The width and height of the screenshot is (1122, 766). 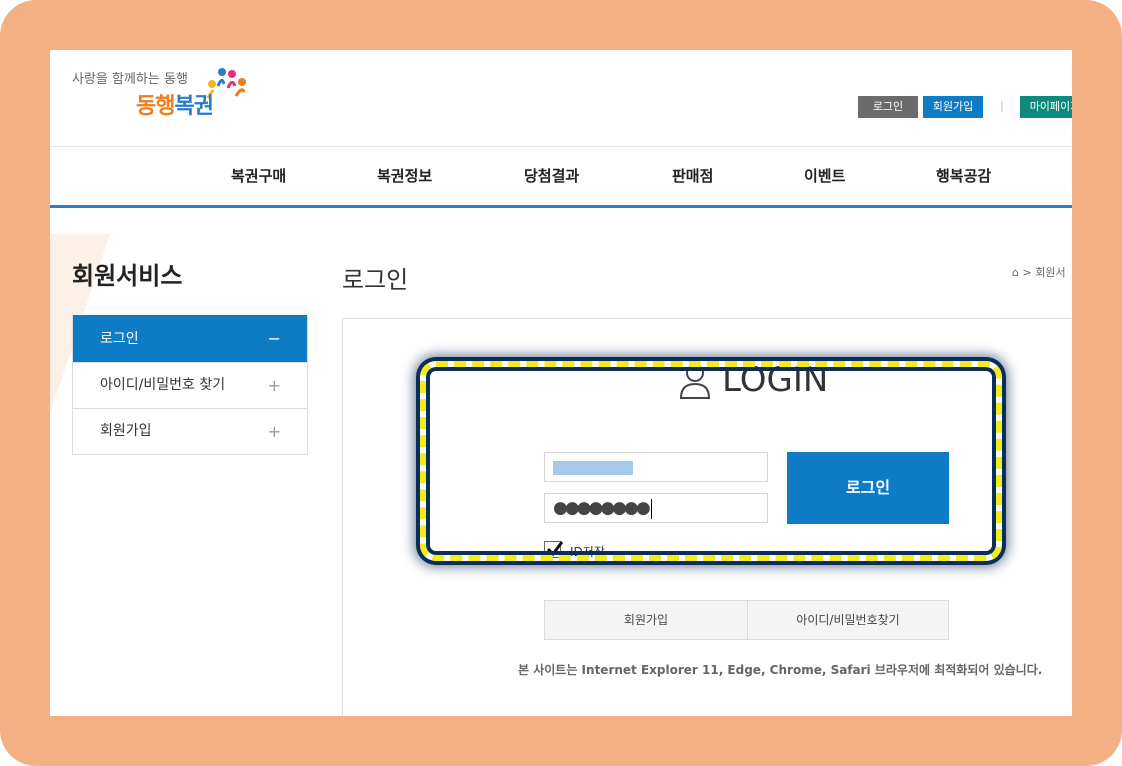 What do you see at coordinates (888, 107) in the screenshot?
I see `top-login-button: 로그인` at bounding box center [888, 107].